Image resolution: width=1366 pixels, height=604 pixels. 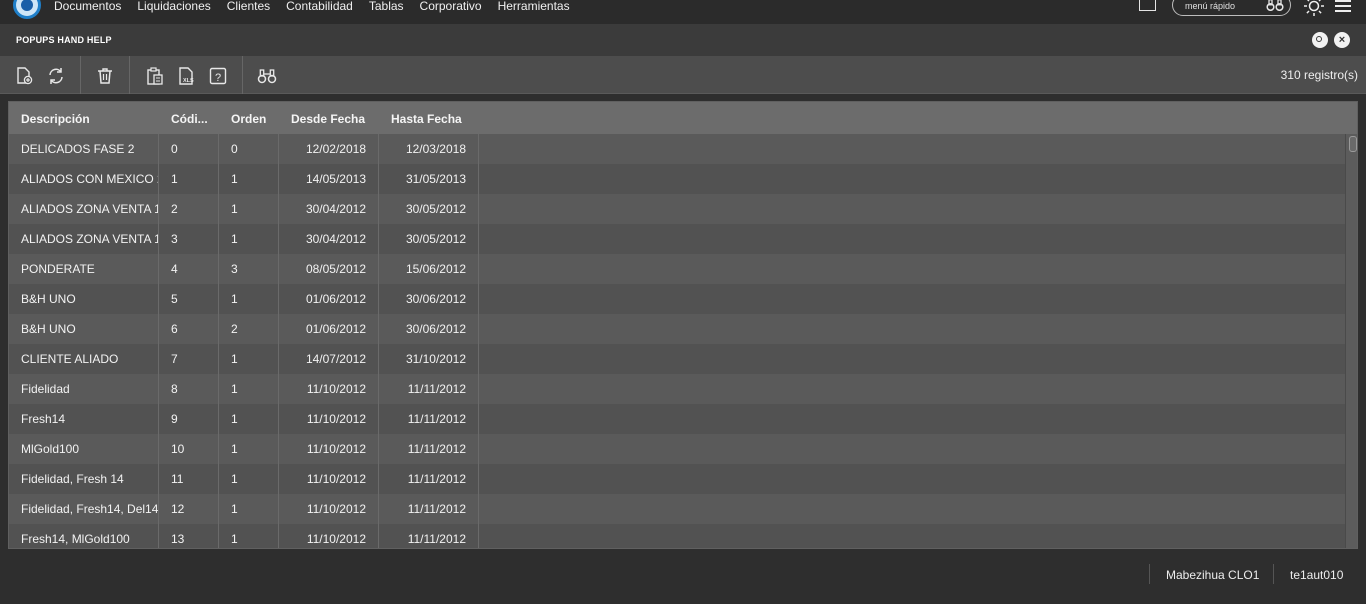 I want to click on cell-hasta-fecha: 12/03/2018, so click(x=429, y=149).